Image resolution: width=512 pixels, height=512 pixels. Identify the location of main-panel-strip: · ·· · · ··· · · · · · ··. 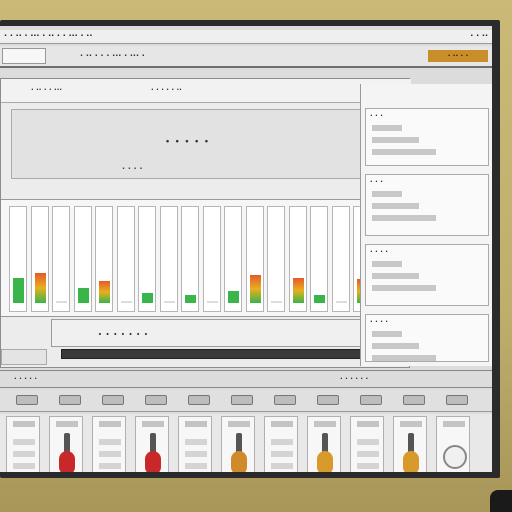
(206, 91).